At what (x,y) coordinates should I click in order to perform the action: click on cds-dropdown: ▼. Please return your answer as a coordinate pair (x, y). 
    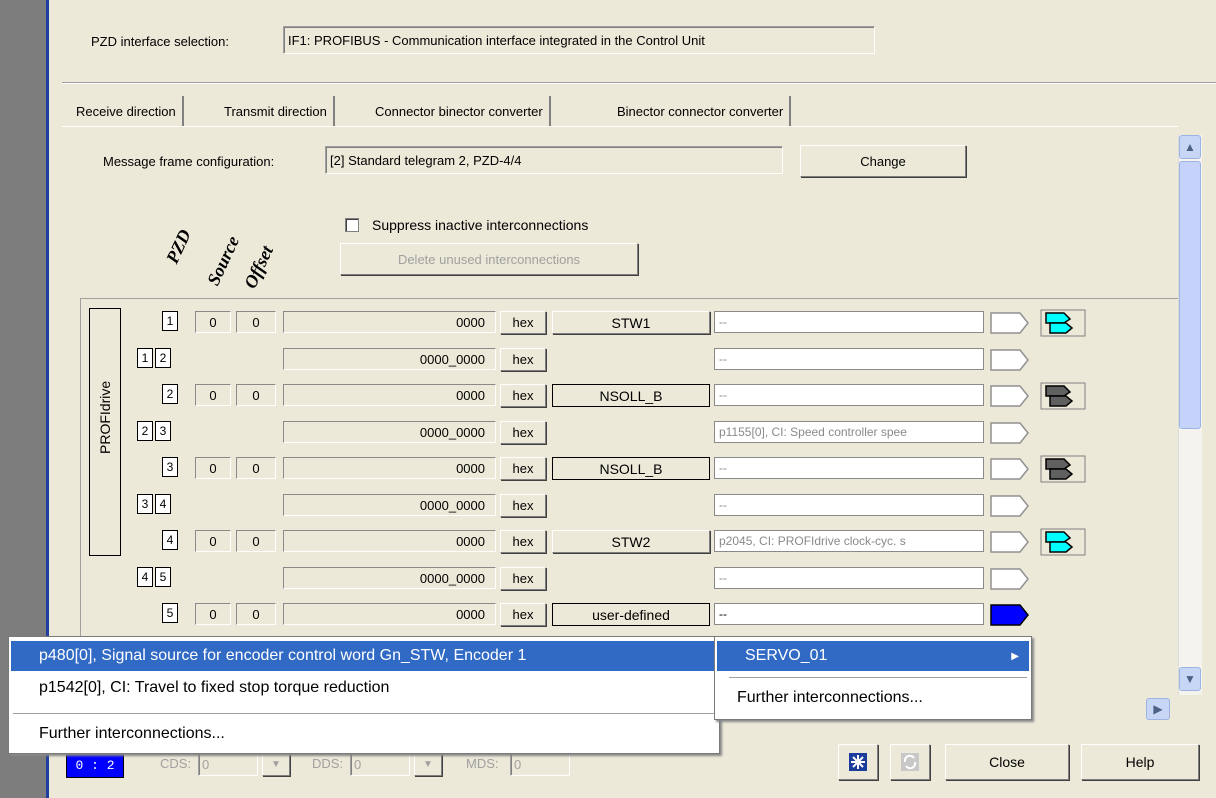
    Looking at the image, I should click on (276, 764).